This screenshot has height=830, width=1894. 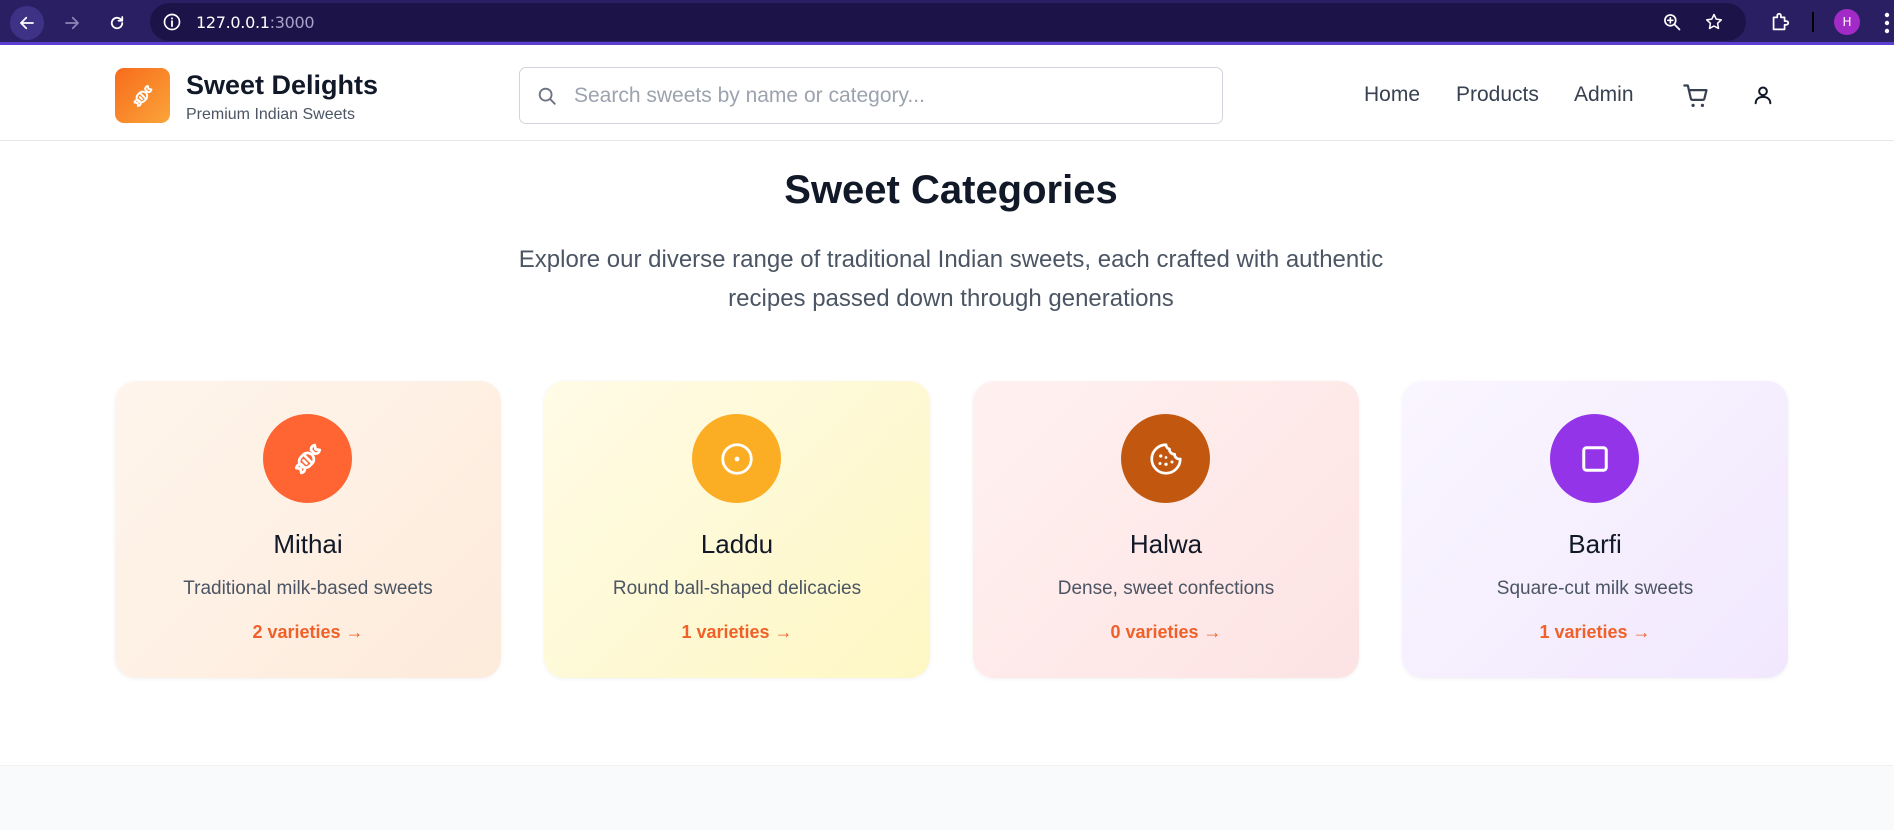 What do you see at coordinates (233, 22) in the screenshot?
I see `url-host: 127.0.0.1` at bounding box center [233, 22].